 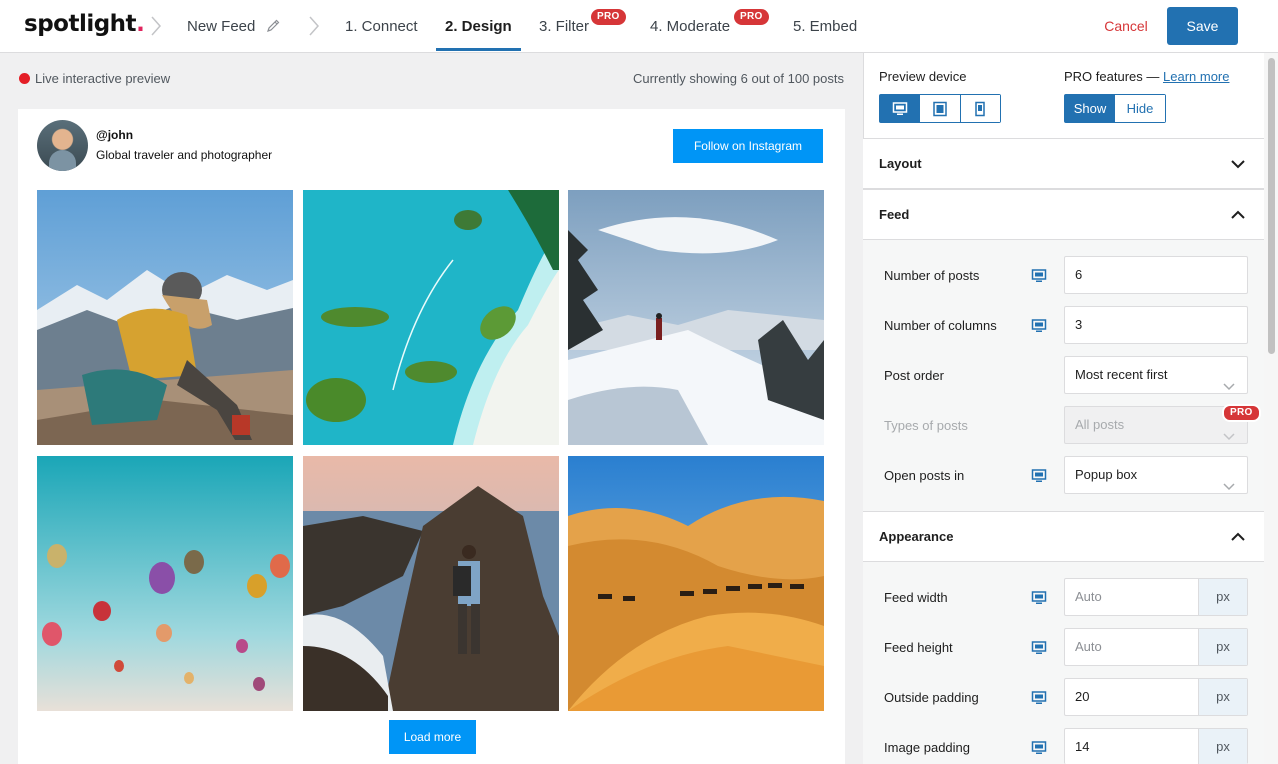 What do you see at coordinates (1156, 697) in the screenshot?
I see `outside-padding-input: 20 px` at bounding box center [1156, 697].